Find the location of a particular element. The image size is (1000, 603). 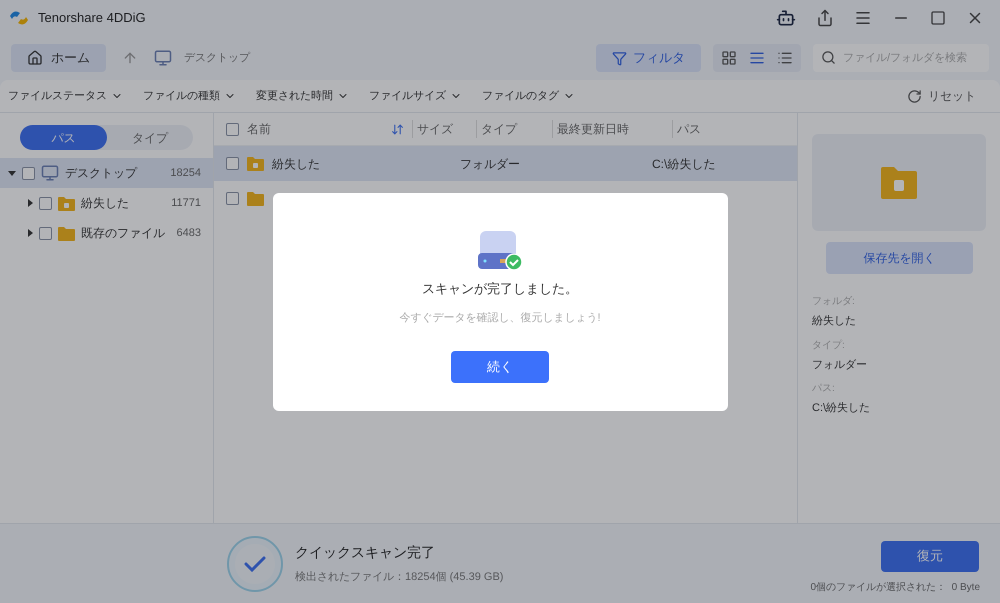

tree-item: デスクトップ 18254 is located at coordinates (106, 173).